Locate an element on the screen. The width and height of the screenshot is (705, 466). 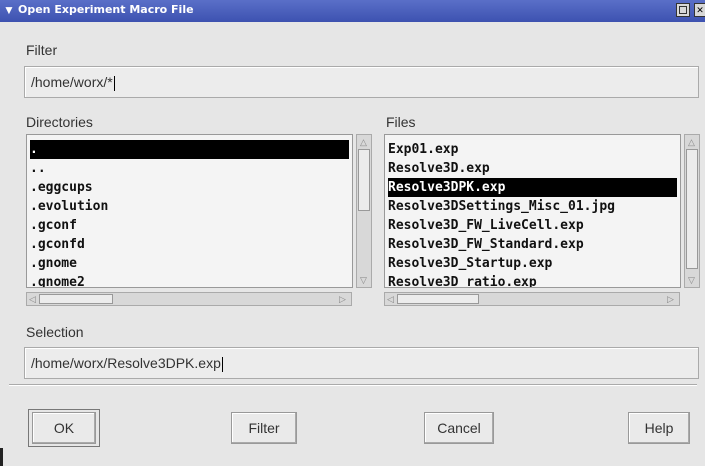
list-item: Resolve3D_FW_LiveCell.exp is located at coordinates (486, 225).